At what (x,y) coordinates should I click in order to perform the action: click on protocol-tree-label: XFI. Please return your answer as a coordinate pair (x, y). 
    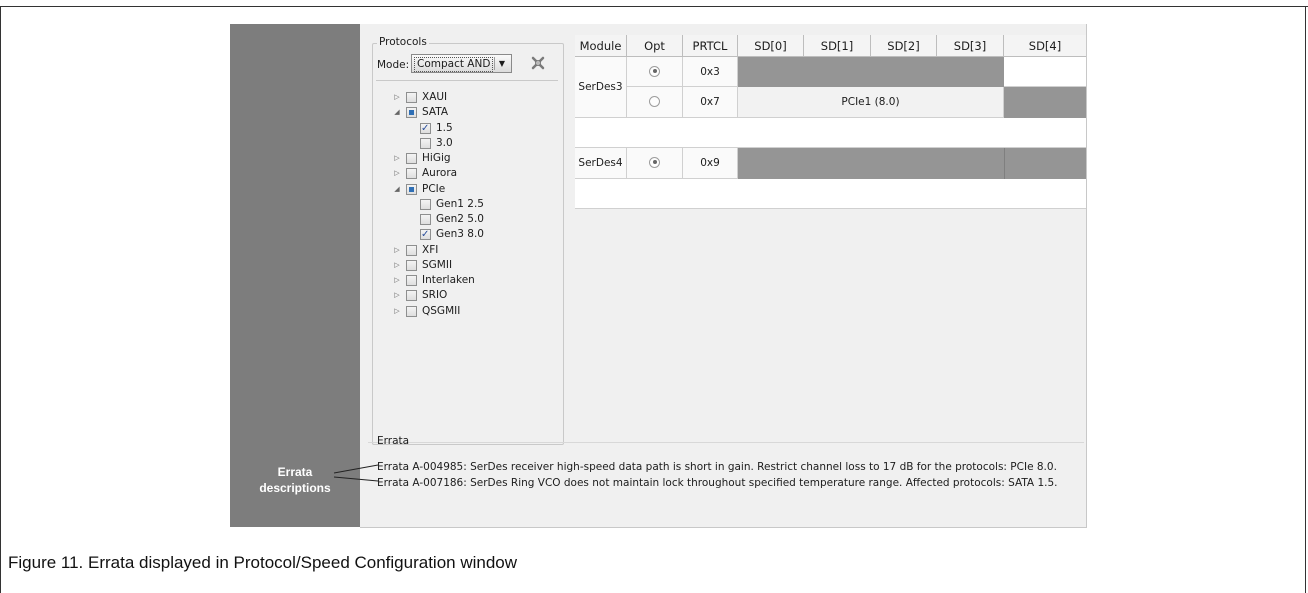
    Looking at the image, I should click on (430, 249).